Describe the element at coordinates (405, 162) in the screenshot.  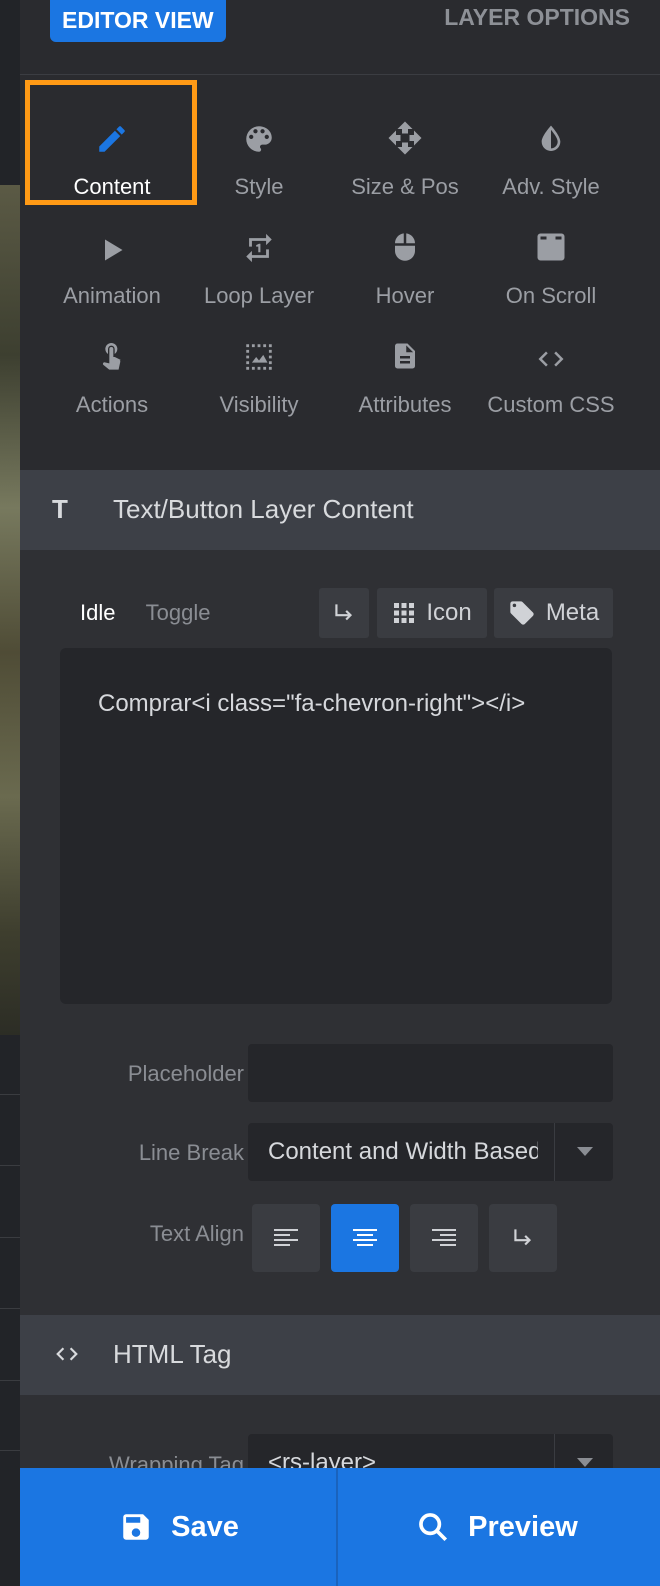
I see `option-size-pos: Size & Pos` at that location.